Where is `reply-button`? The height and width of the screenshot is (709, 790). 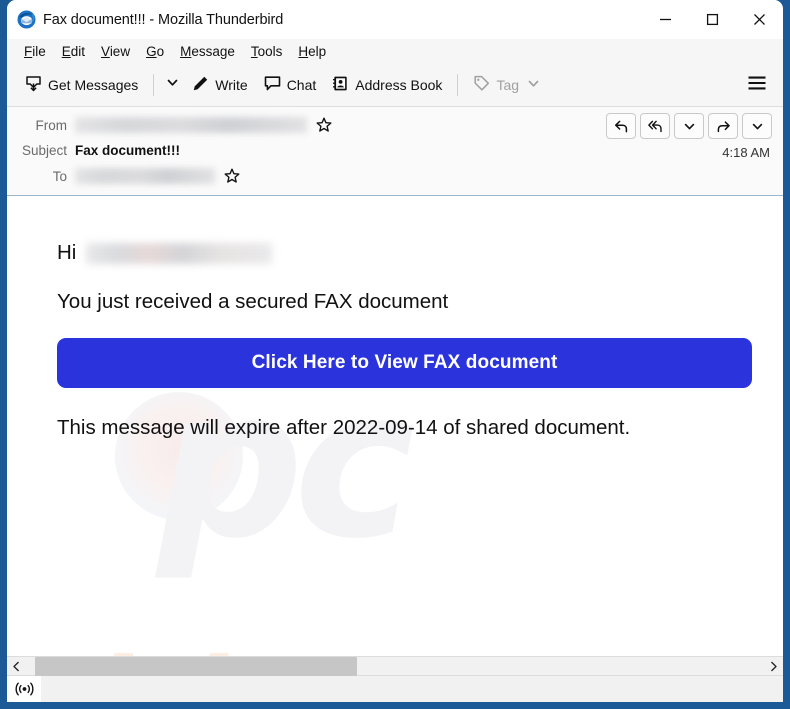
reply-button is located at coordinates (621, 126).